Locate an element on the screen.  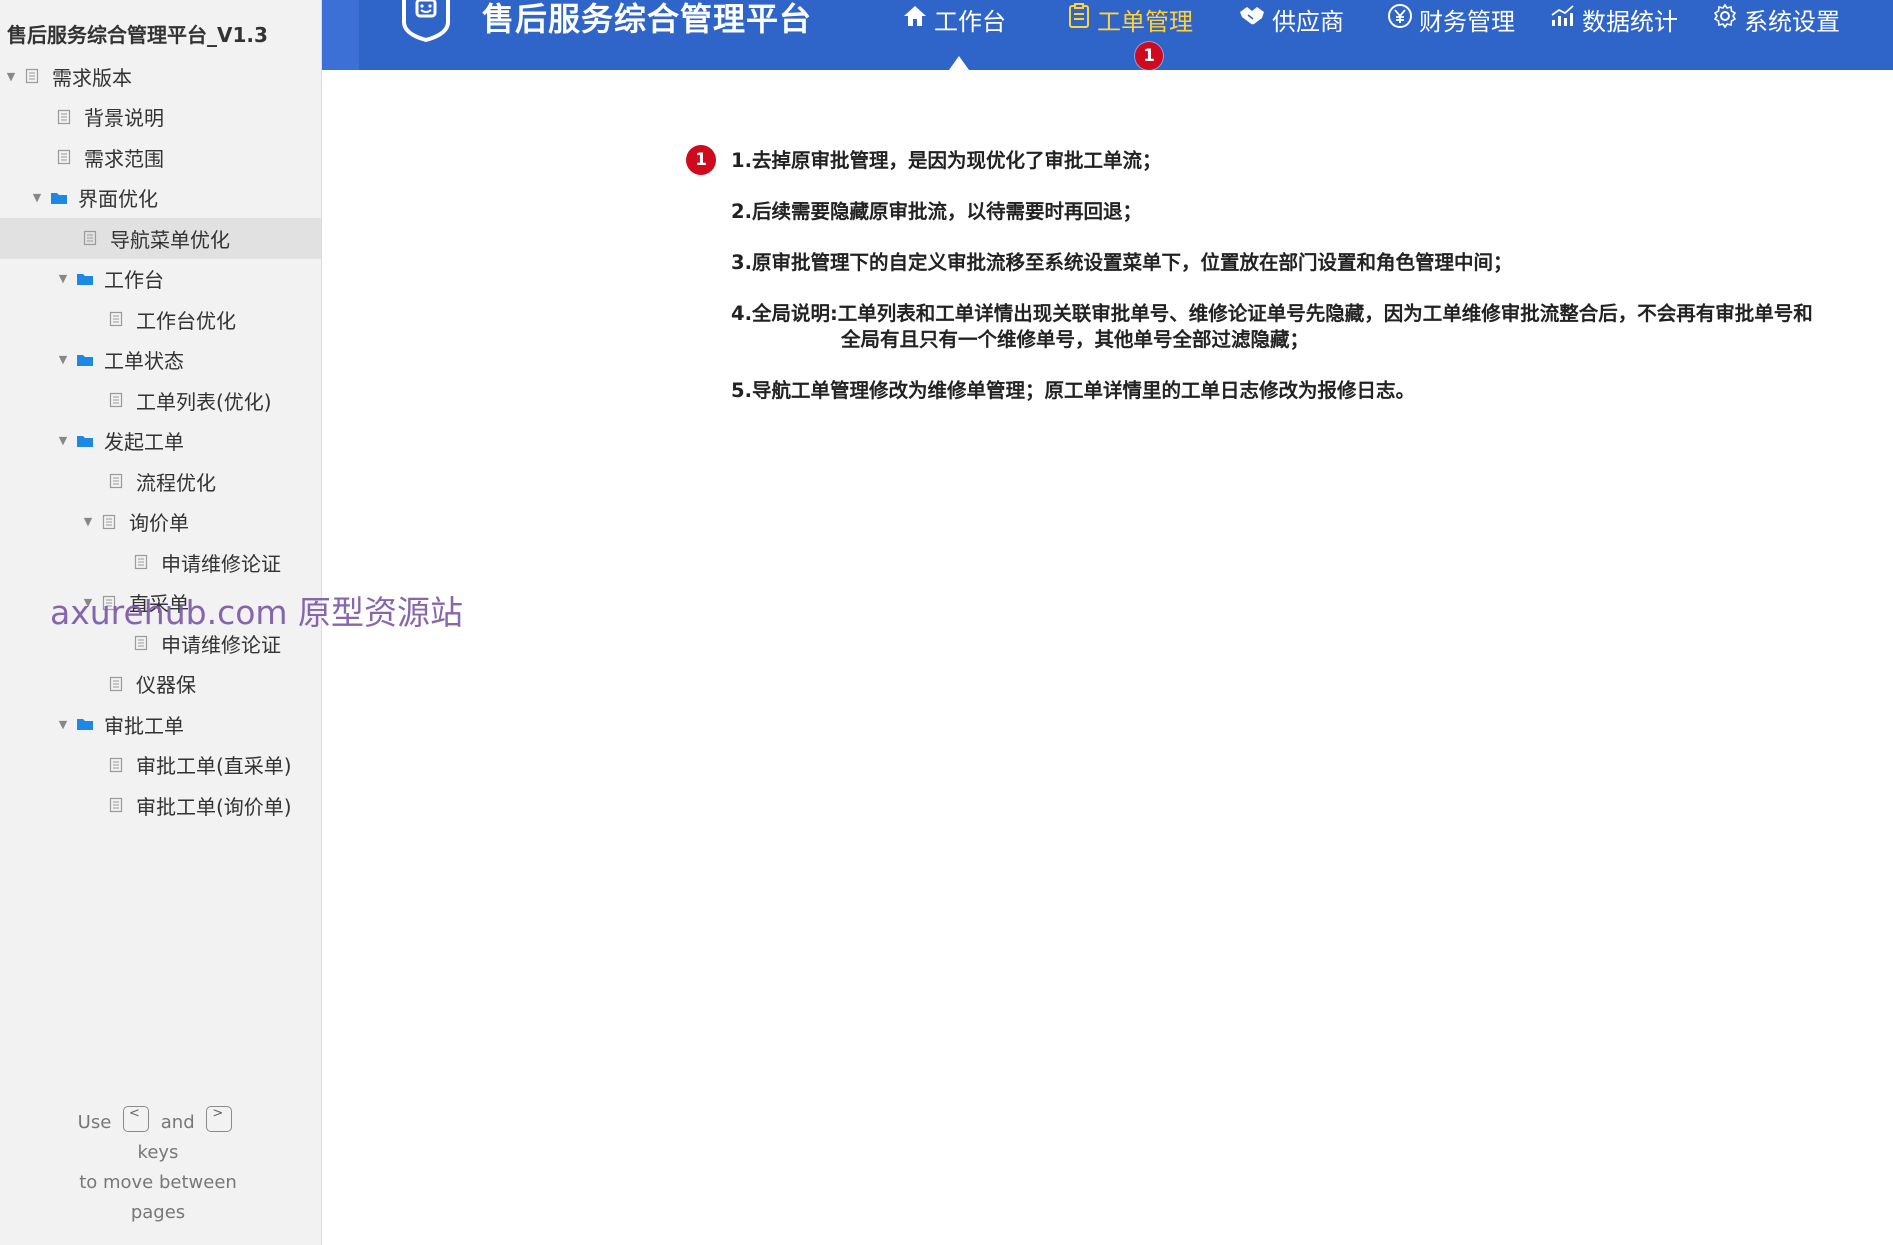
keyboard-help: Use < and > keys to move between pages is located at coordinates (158, 1167).